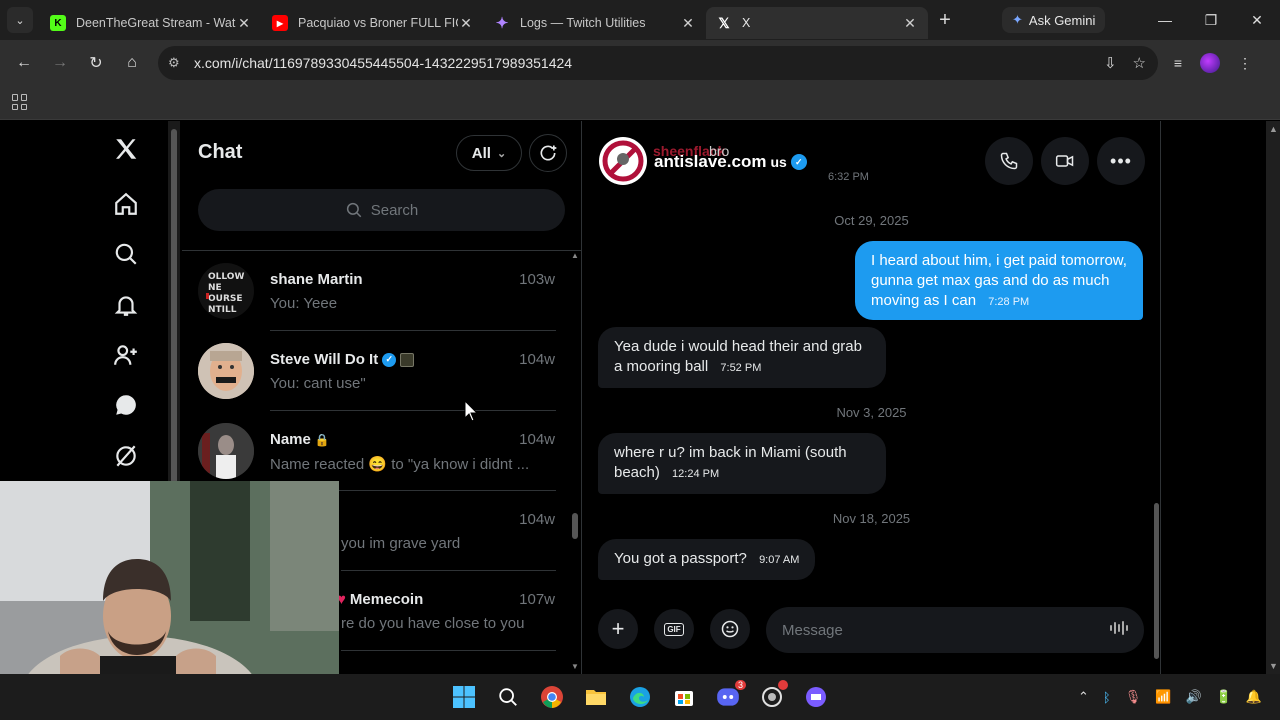 The height and width of the screenshot is (720, 1280). I want to click on notification-dot, so click(783, 685).